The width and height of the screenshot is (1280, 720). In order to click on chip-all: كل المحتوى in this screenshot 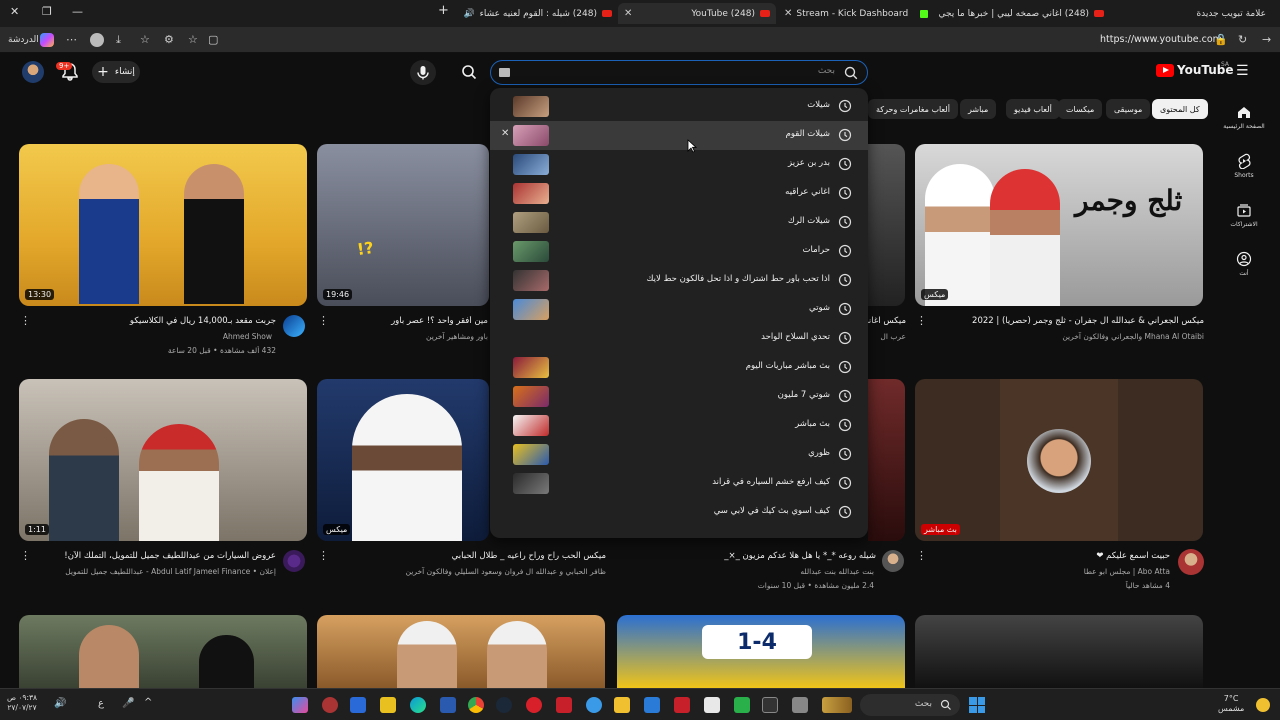, I will do `click(1180, 109)`.